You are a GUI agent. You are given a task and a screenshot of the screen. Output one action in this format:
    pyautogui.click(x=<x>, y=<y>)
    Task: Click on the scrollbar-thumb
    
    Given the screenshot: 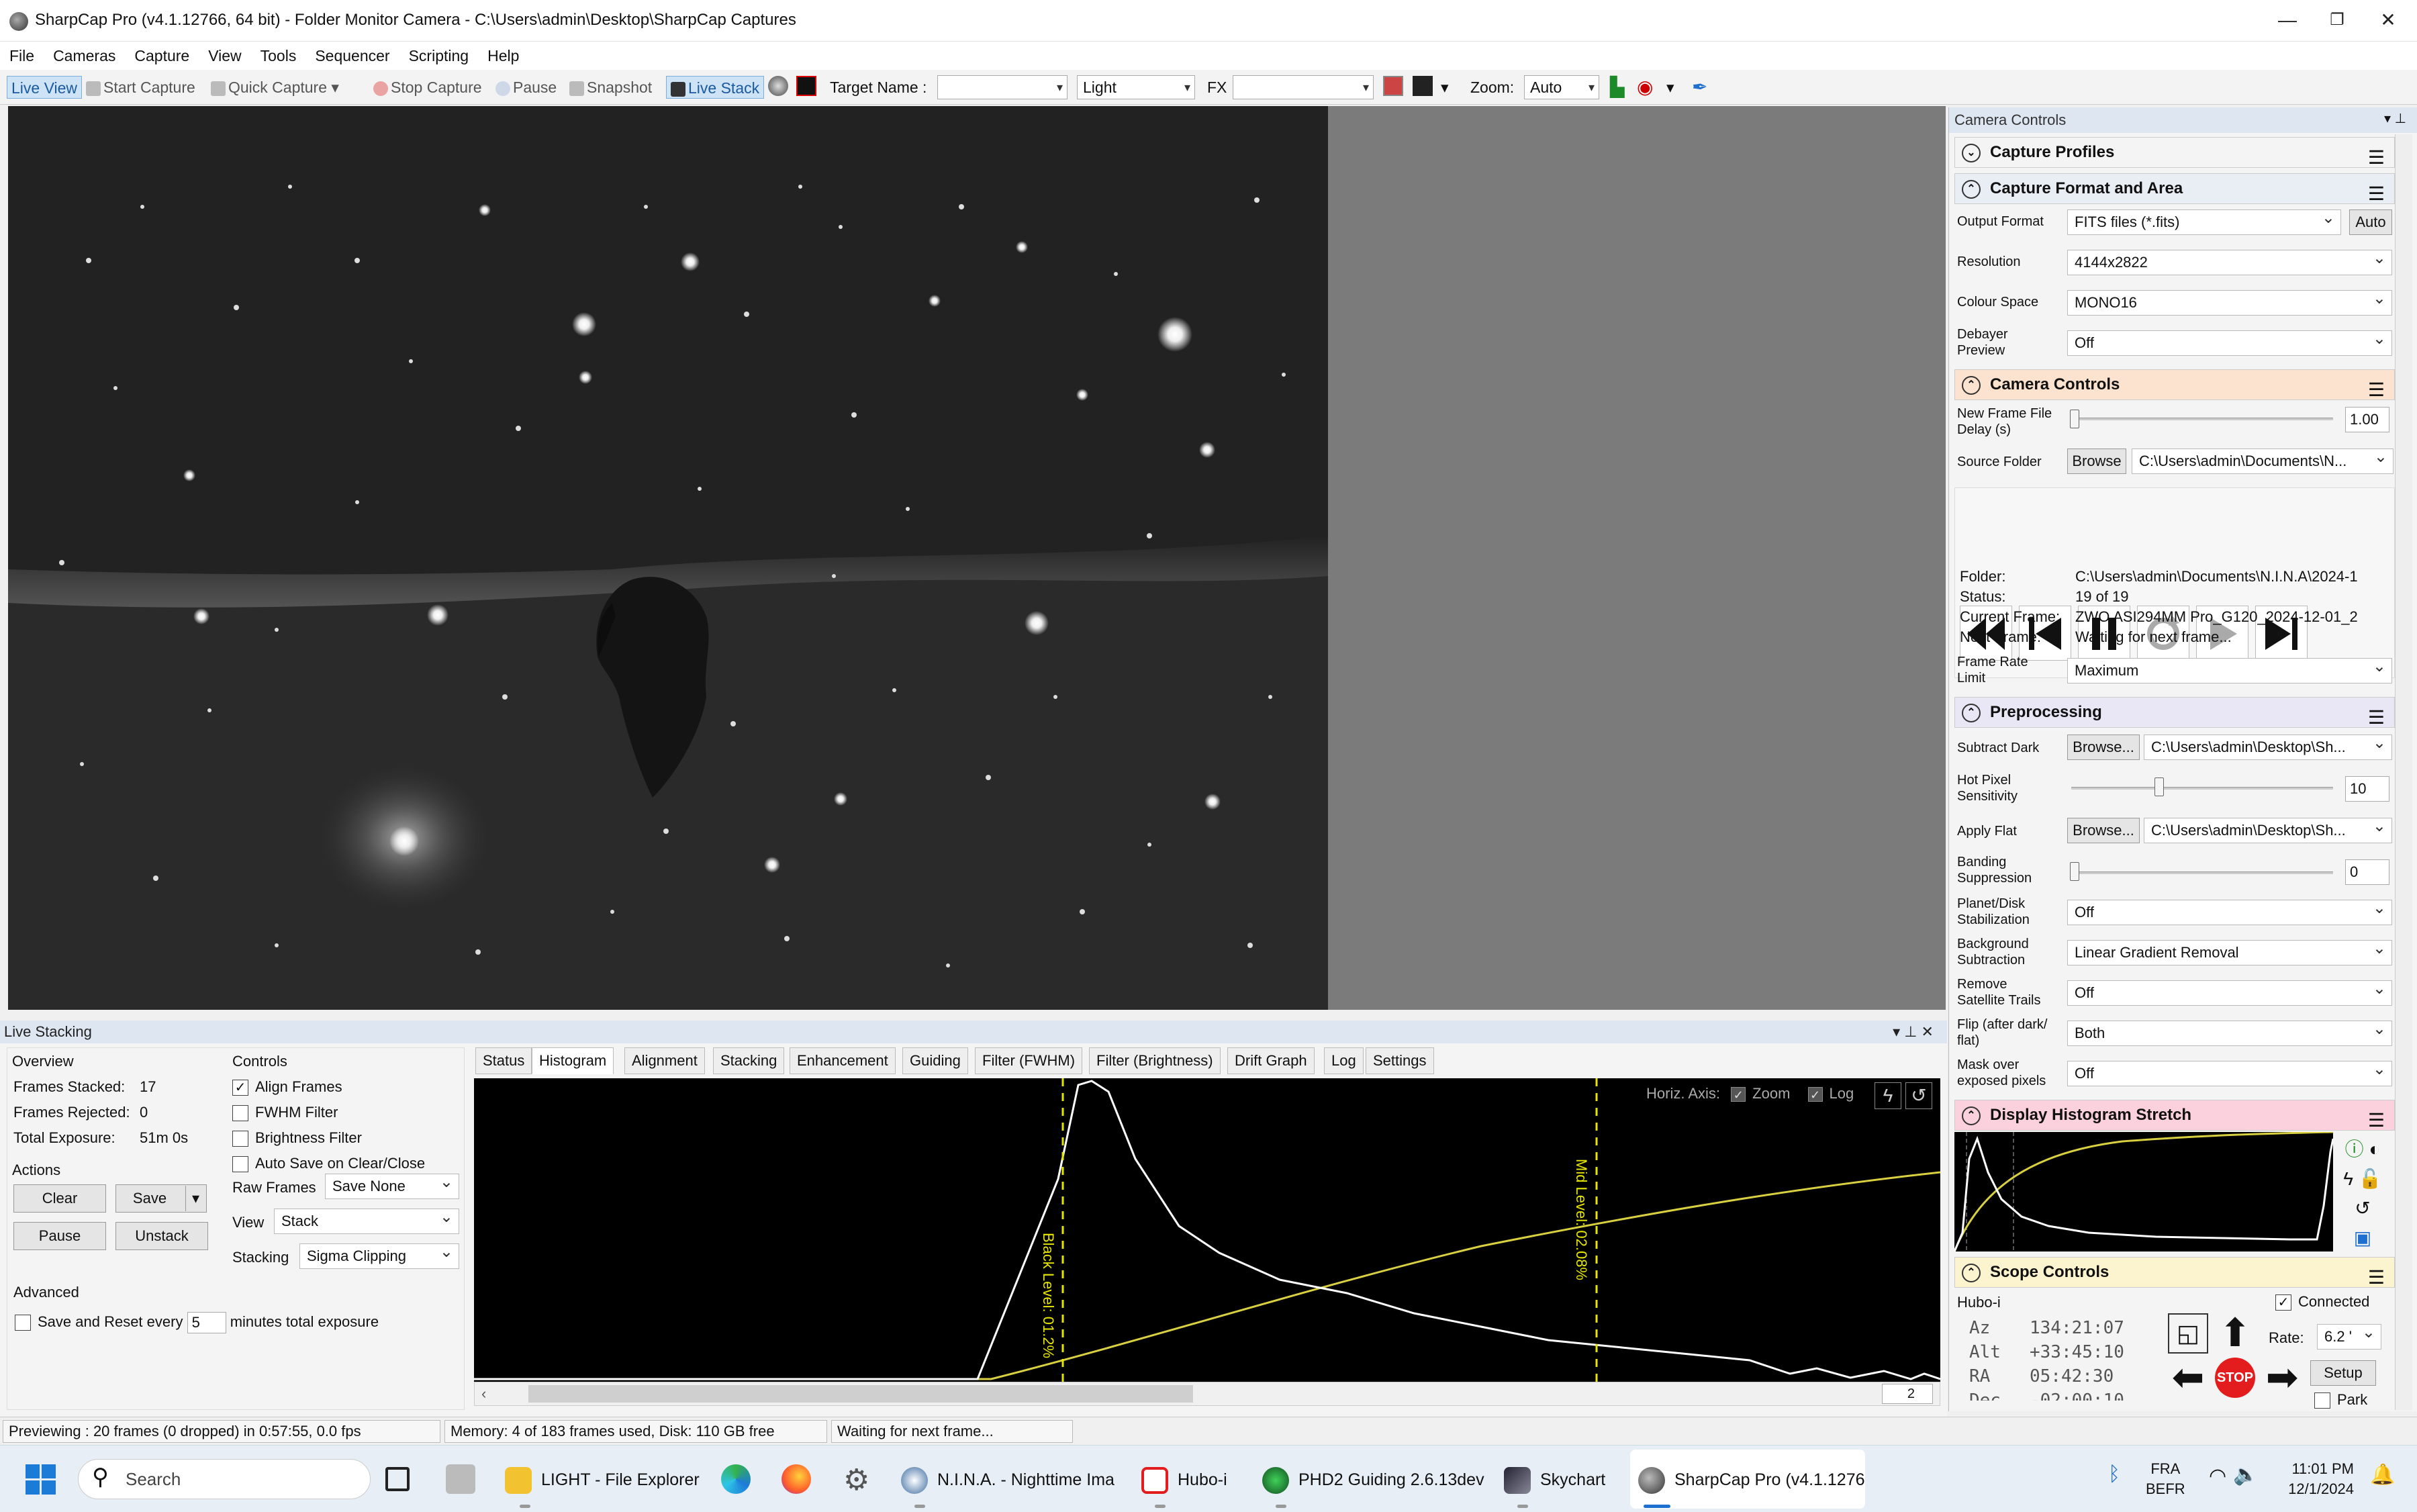 What is the action you would take?
    pyautogui.click(x=860, y=1394)
    